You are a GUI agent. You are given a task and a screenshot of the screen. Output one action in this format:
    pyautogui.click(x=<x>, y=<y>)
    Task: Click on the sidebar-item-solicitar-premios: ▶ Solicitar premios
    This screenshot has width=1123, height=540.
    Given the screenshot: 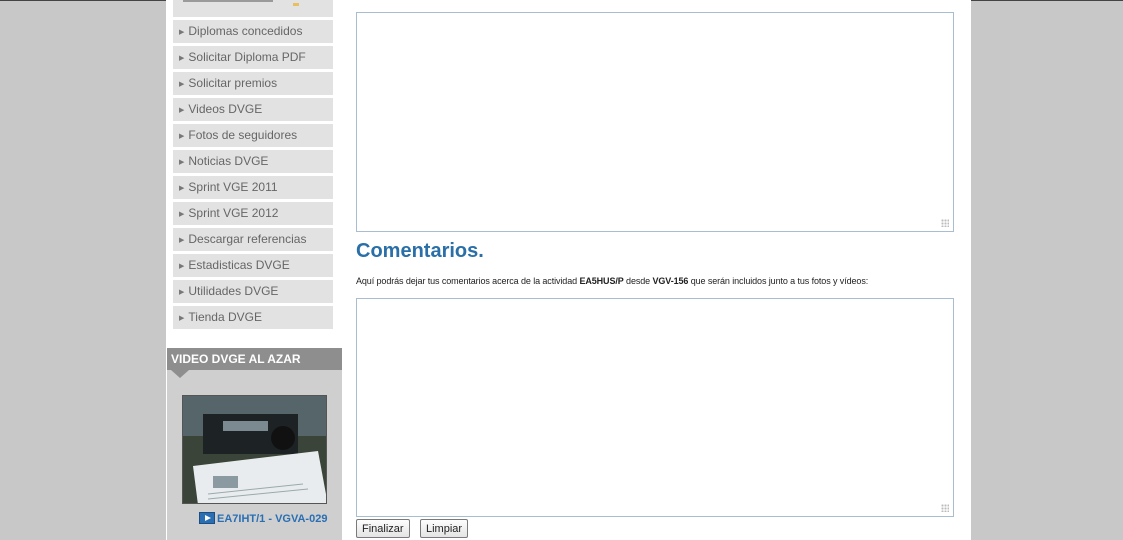 What is the action you would take?
    pyautogui.click(x=253, y=83)
    